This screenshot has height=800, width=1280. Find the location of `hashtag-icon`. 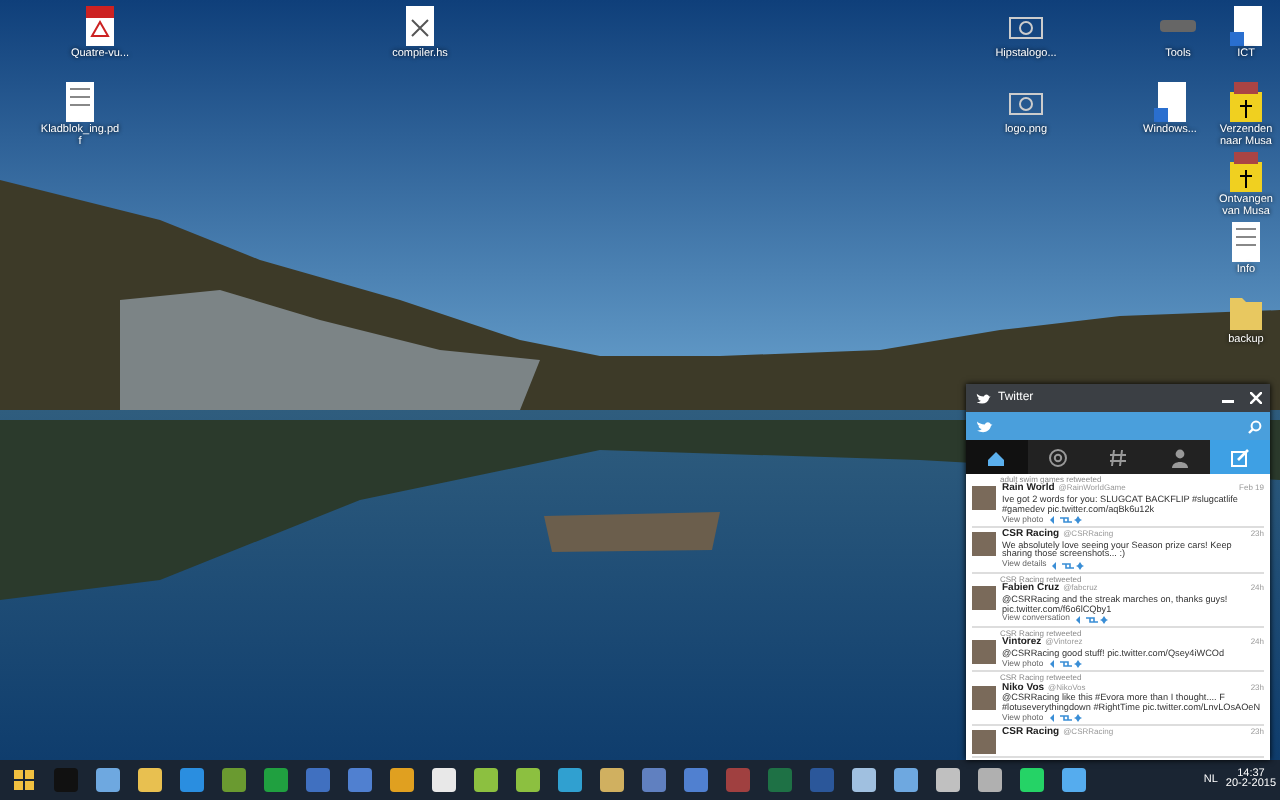

hashtag-icon is located at coordinates (1118, 457).